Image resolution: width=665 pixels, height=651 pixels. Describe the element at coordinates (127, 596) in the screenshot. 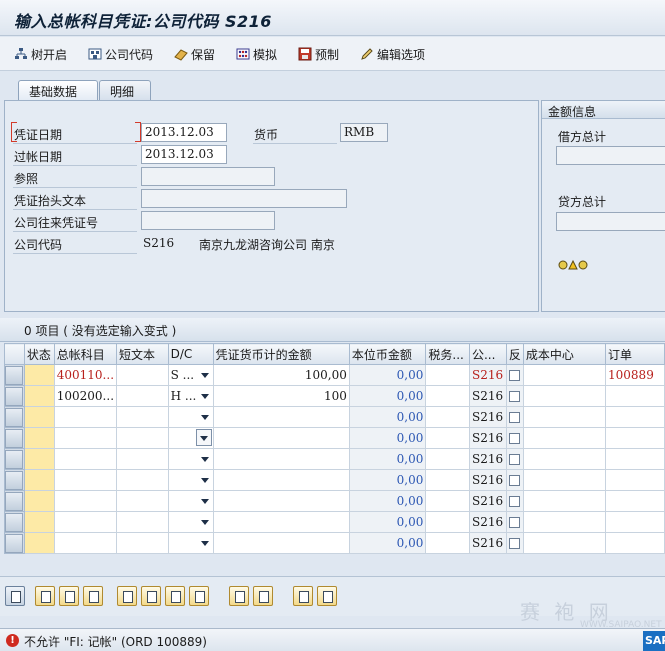

I see `insert-row-button` at that location.